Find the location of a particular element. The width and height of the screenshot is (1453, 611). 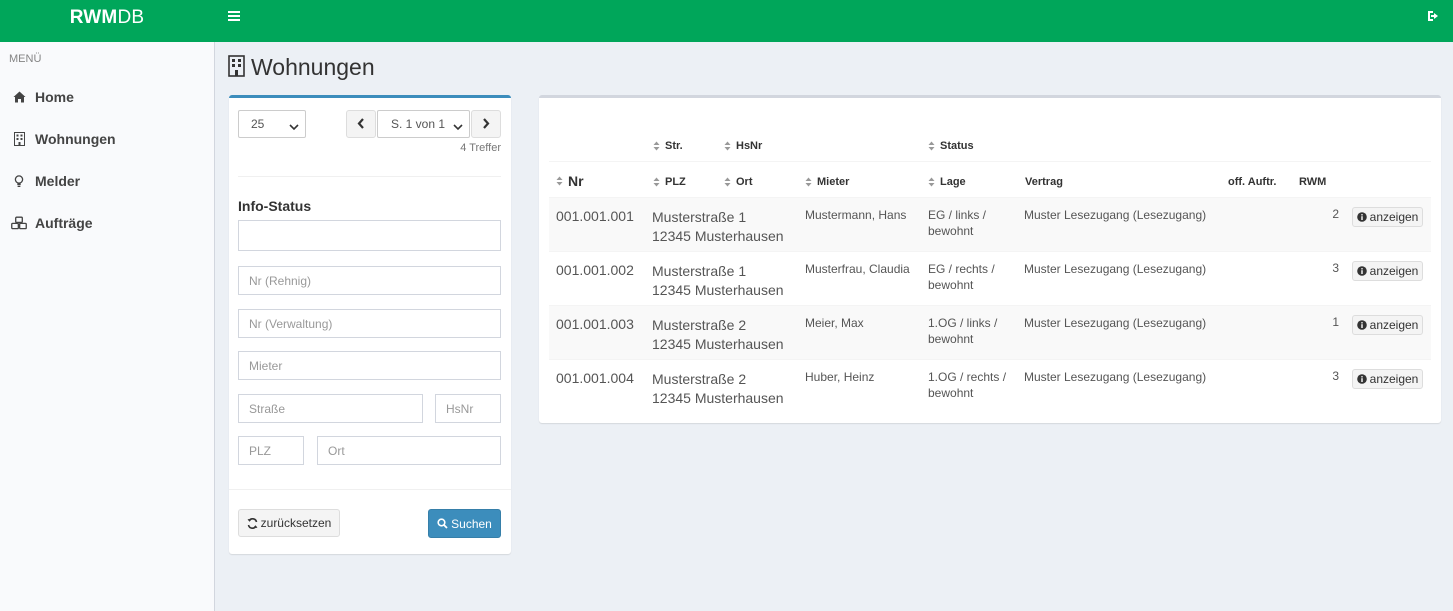

cell-lage: EG / rechts / bewohnt is located at coordinates (961, 277).